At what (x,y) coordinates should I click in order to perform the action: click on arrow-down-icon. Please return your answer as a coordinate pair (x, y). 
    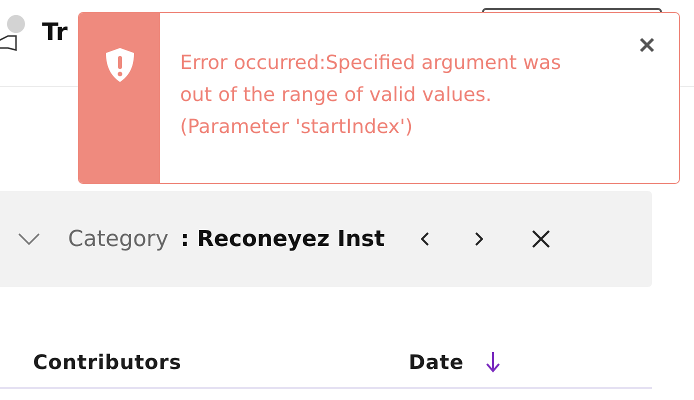
    Looking at the image, I should click on (493, 362).